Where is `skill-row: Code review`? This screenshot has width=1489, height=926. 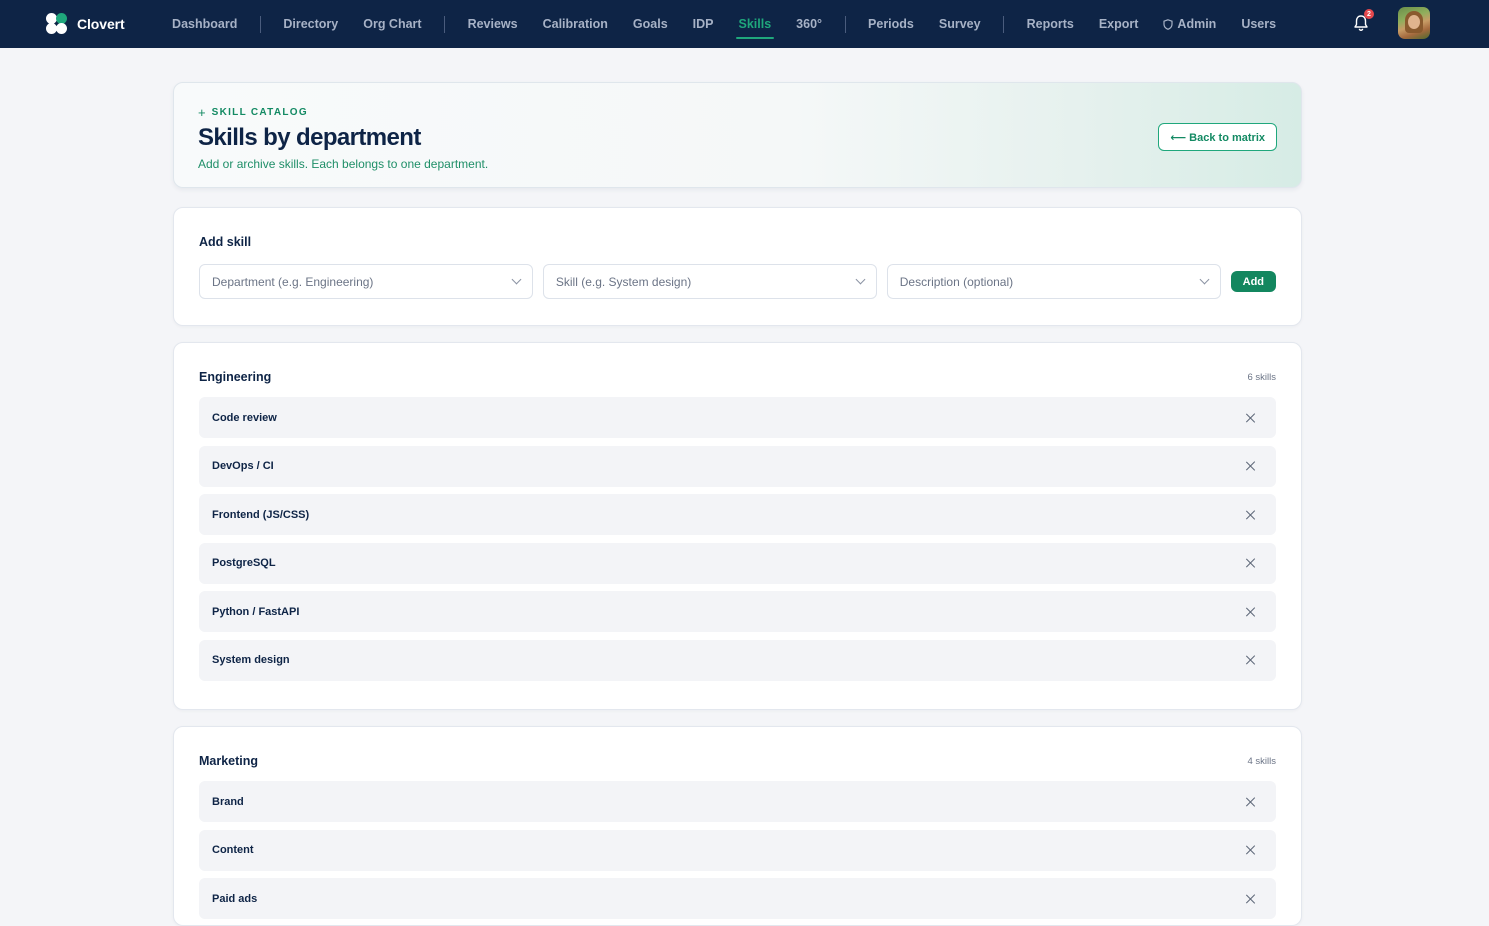
skill-row: Code review is located at coordinates (737, 417).